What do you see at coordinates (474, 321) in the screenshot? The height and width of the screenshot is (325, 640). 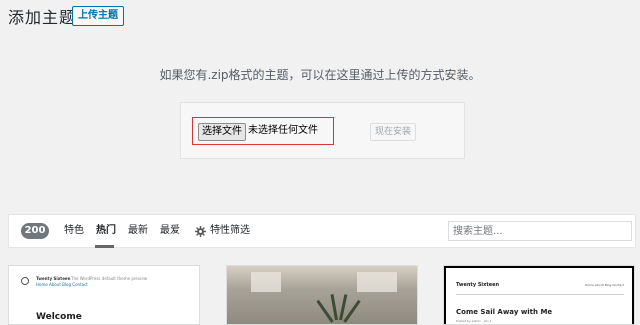 I see `preview-meta: Posted by admin · Jan 1` at bounding box center [474, 321].